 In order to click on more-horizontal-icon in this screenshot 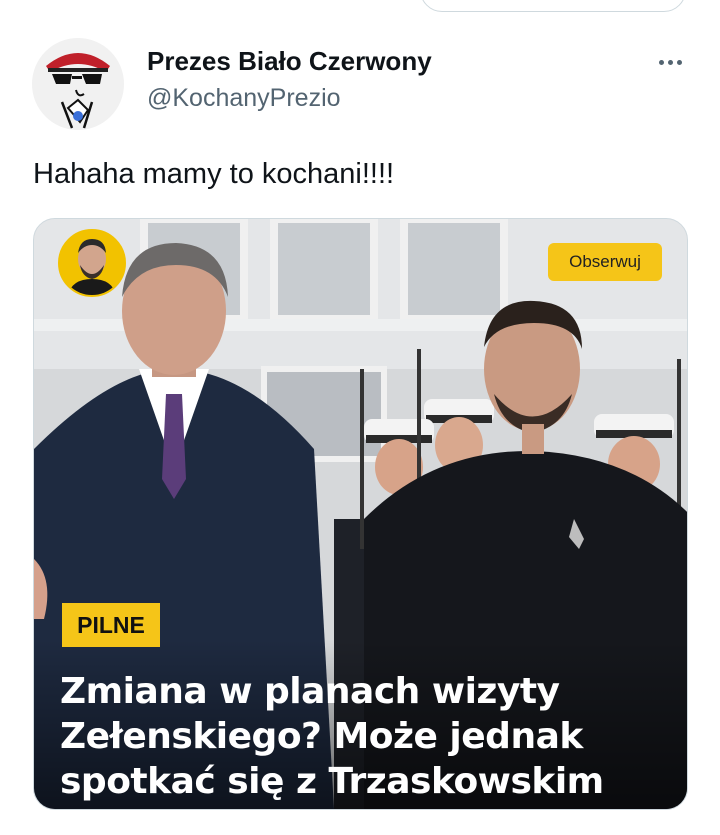, I will do `click(661, 62)`.